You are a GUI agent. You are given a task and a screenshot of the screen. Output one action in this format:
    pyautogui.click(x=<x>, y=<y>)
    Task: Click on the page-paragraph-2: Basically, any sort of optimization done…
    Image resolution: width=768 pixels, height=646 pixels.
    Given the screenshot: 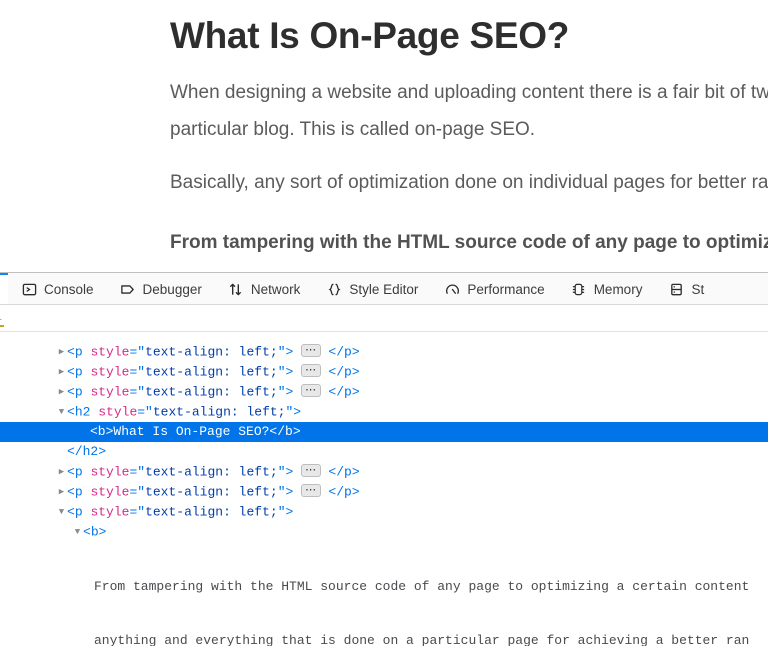 What is the action you would take?
    pyautogui.click(x=469, y=182)
    